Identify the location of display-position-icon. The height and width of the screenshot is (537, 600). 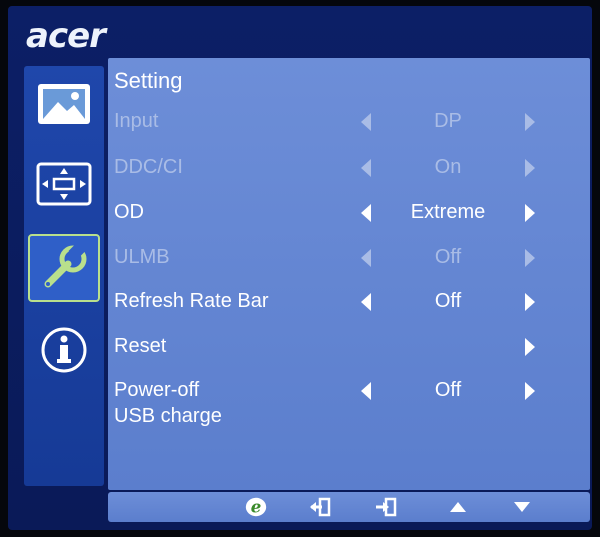
(64, 184).